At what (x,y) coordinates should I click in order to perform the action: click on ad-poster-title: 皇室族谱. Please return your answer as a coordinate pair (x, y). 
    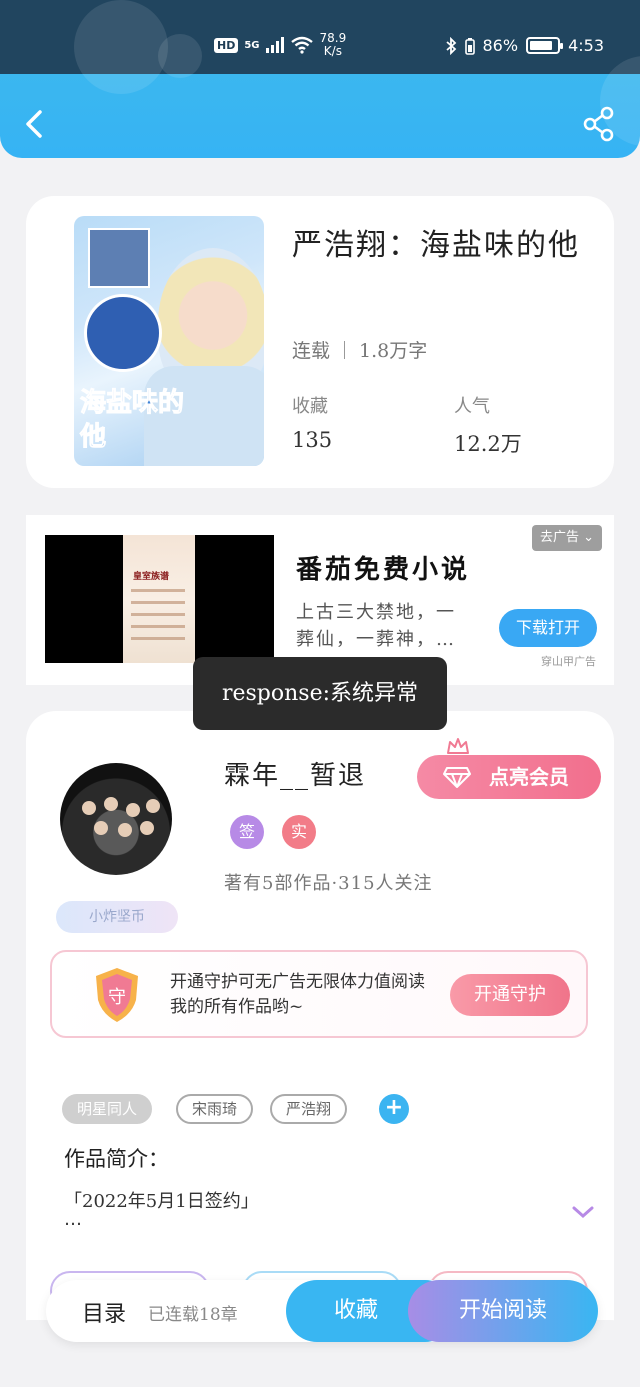
    Looking at the image, I should click on (151, 577).